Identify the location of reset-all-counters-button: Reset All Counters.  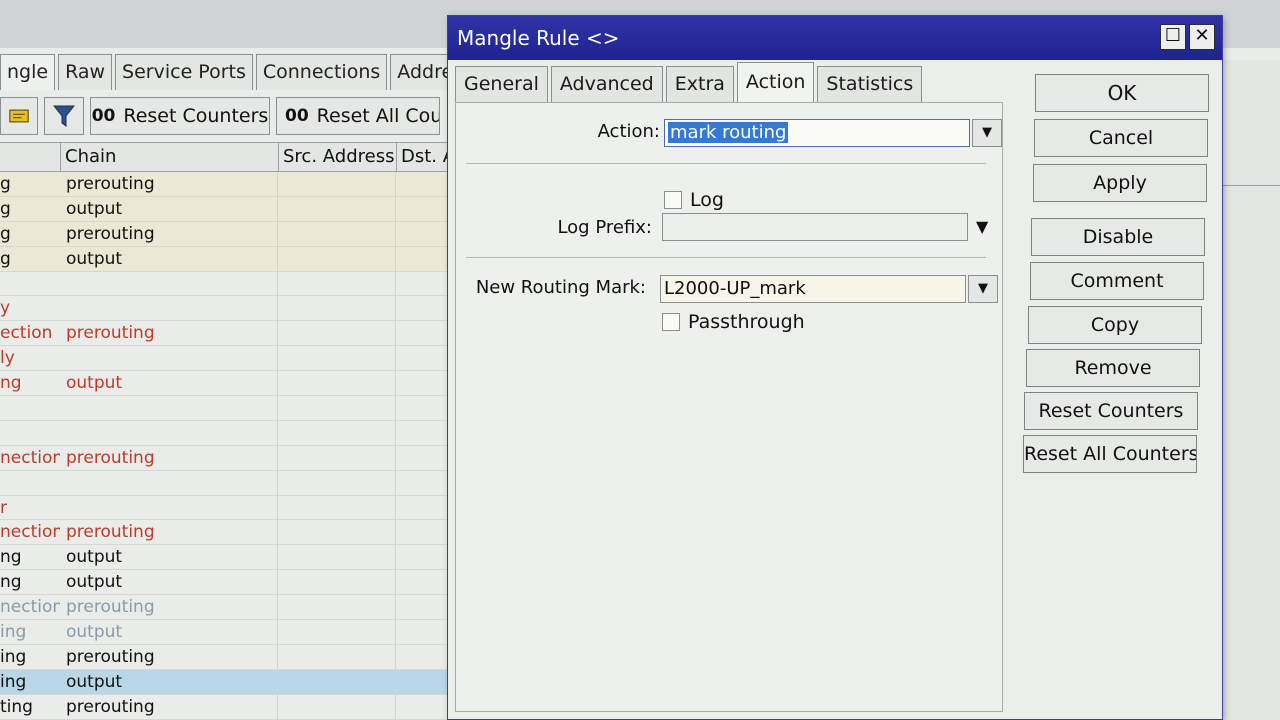
(1110, 454).